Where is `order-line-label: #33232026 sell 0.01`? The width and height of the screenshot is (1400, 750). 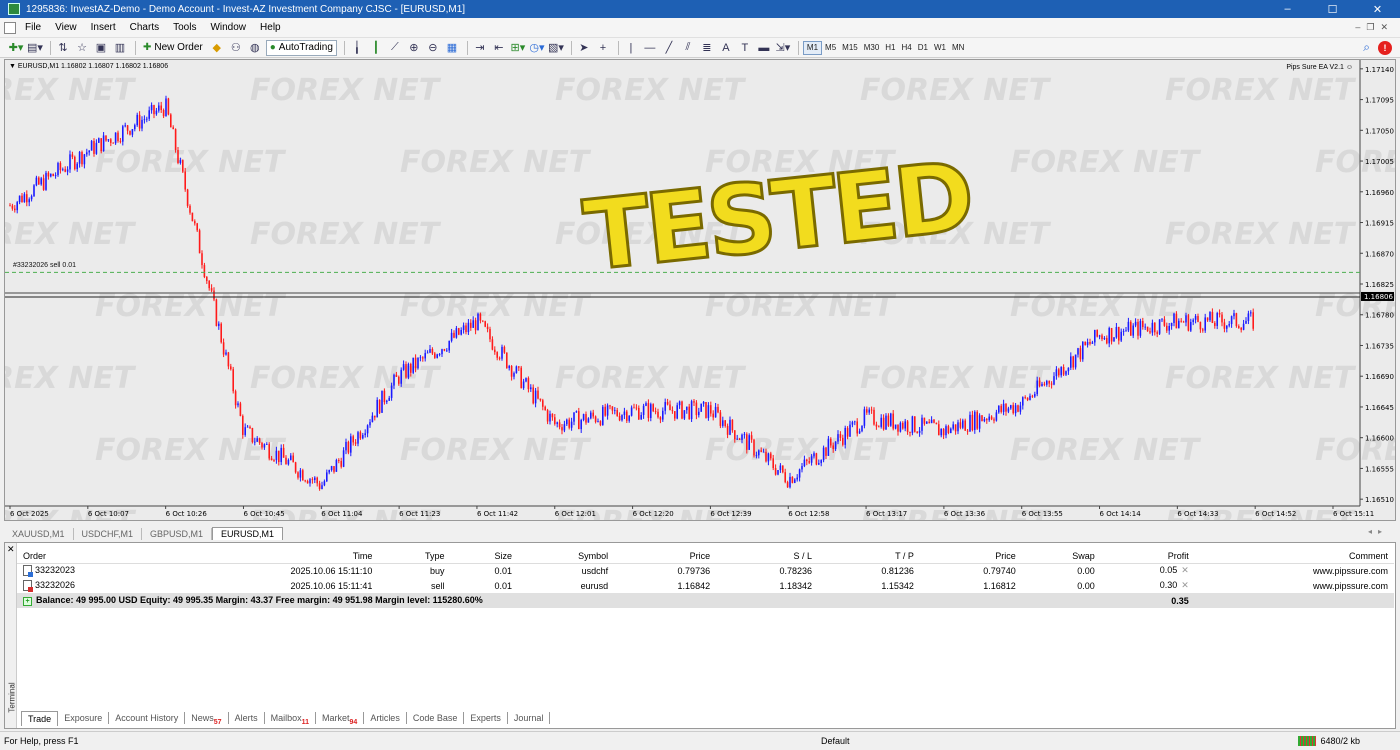
order-line-label: #33232026 sell 0.01 is located at coordinates (44, 265).